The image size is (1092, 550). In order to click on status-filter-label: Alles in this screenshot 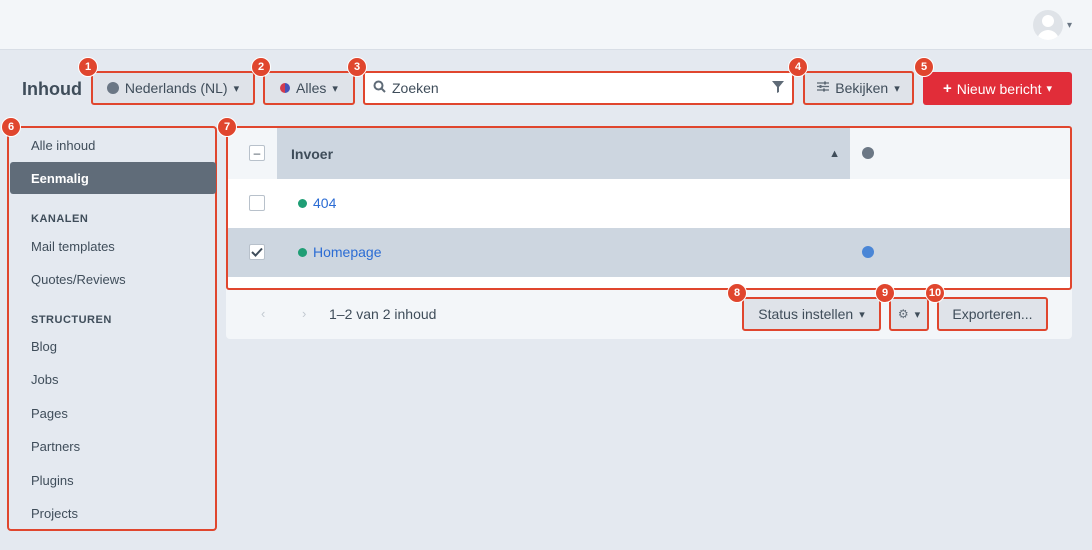, I will do `click(311, 88)`.